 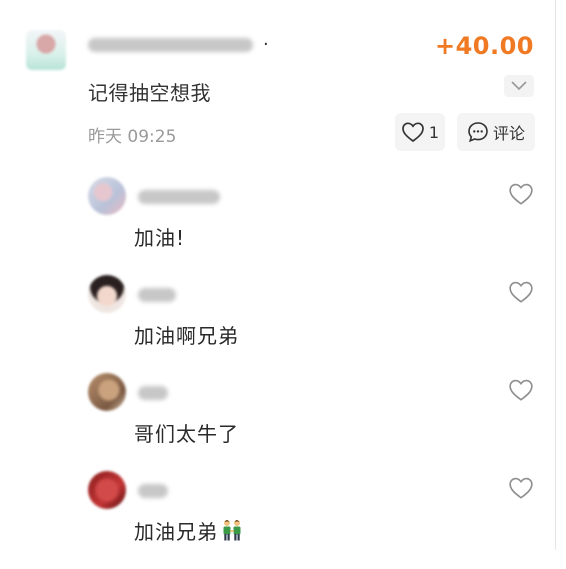 I want to click on like-button: 1, so click(x=420, y=132).